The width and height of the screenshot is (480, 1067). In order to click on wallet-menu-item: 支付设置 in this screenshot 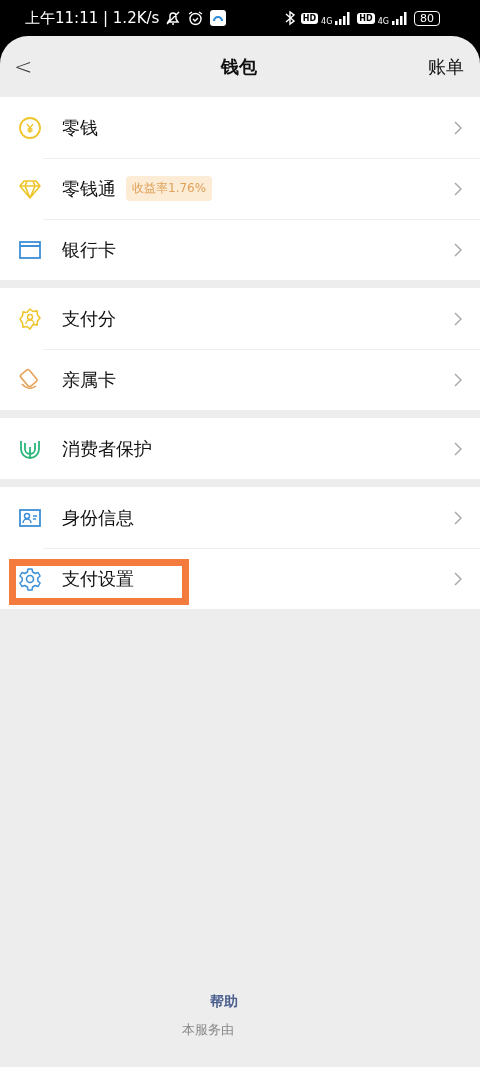, I will do `click(240, 578)`.